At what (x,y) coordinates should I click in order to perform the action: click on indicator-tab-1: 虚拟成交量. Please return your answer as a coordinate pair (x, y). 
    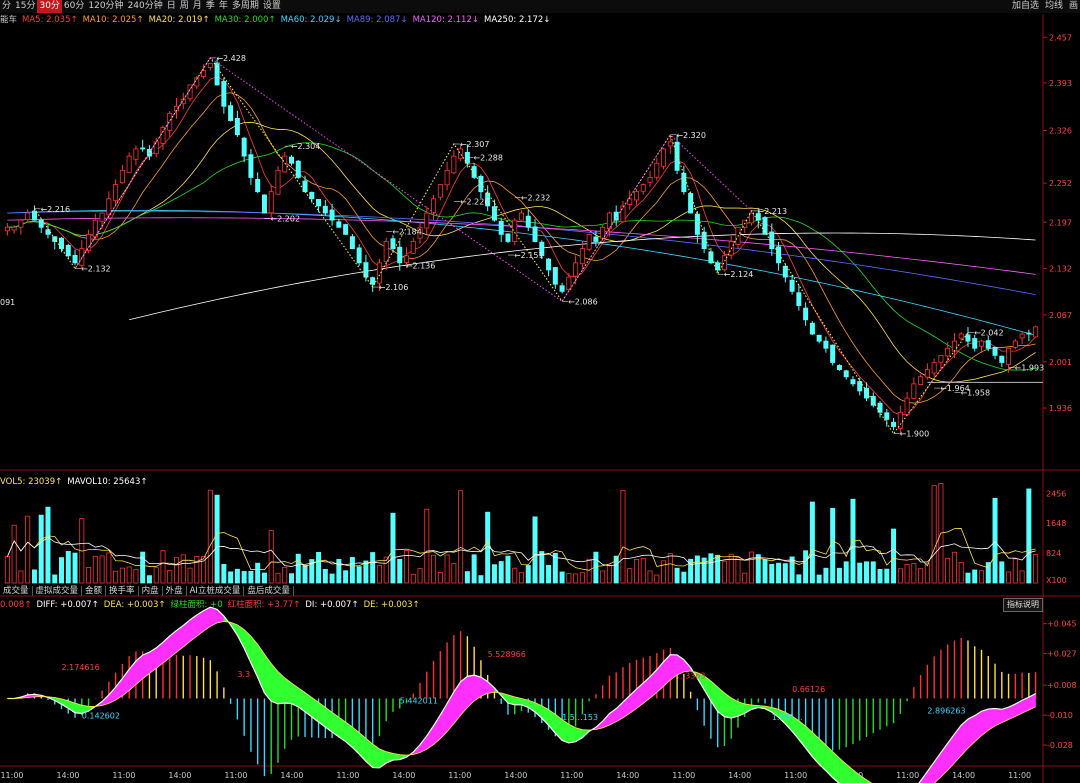
    Looking at the image, I should click on (57, 591).